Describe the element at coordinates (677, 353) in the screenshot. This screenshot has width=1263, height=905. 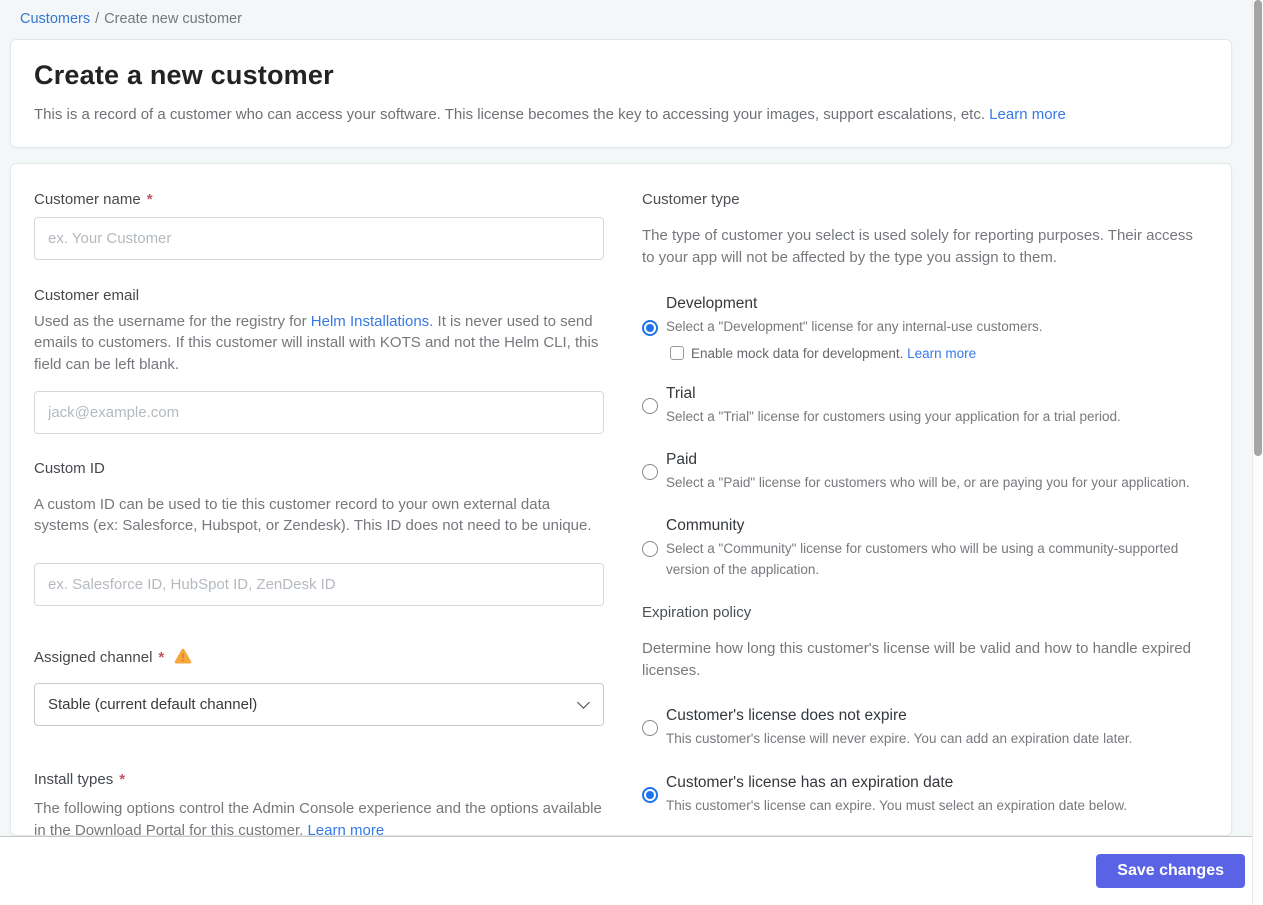
I see `mock-data-checkbox` at that location.